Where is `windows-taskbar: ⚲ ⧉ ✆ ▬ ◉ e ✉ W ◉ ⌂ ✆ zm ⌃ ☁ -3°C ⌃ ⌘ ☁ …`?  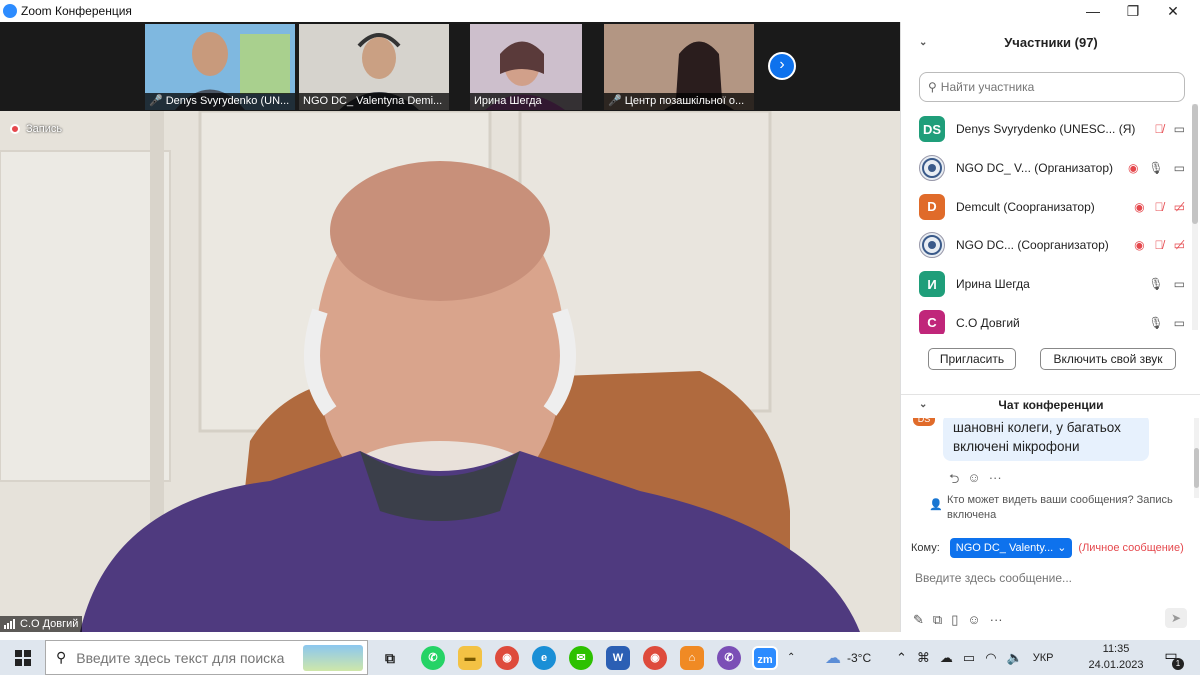 windows-taskbar: ⚲ ⧉ ✆ ▬ ◉ e ✉ W ◉ ⌂ ✆ zm ⌃ ☁ -3°C ⌃ ⌘ ☁ … is located at coordinates (600, 657).